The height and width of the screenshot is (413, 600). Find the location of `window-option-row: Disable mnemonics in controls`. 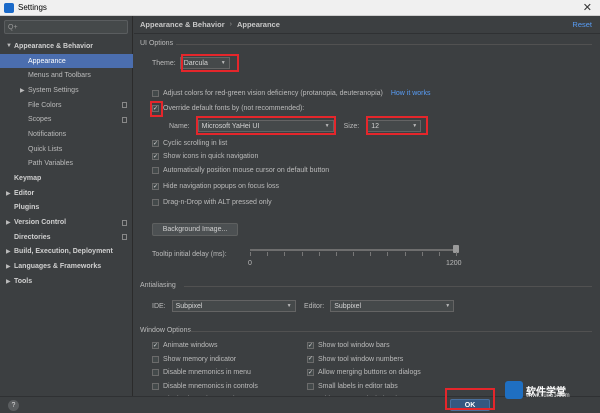

window-option-row: Disable mnemonics in controls is located at coordinates (205, 386).